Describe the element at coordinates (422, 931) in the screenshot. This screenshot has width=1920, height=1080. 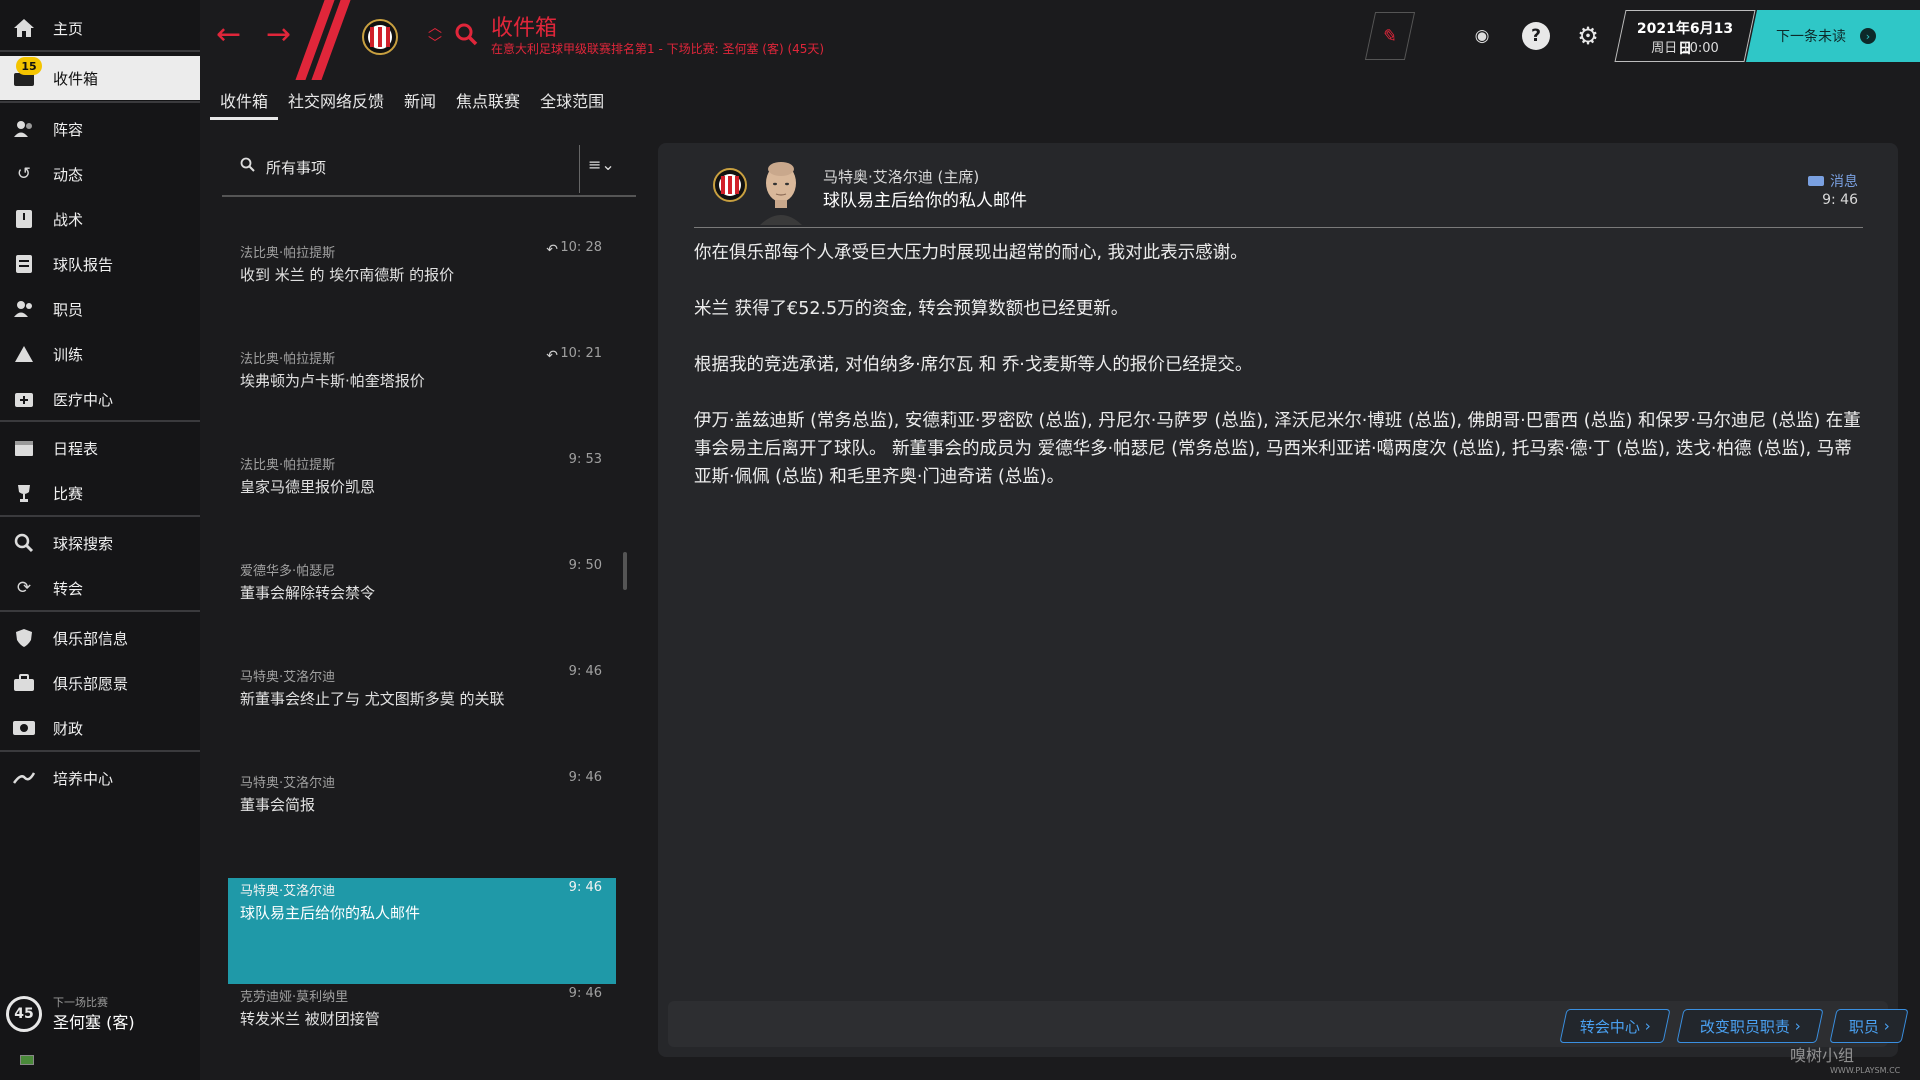
I see `inbox-message-selected: 马特奥·艾洛尔迪 球队易主后给你的私人邮件 9: 46` at that location.